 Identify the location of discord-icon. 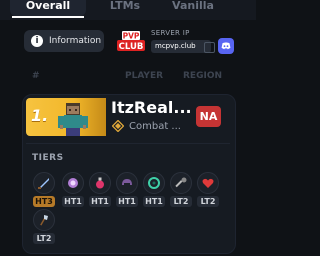
(226, 46).